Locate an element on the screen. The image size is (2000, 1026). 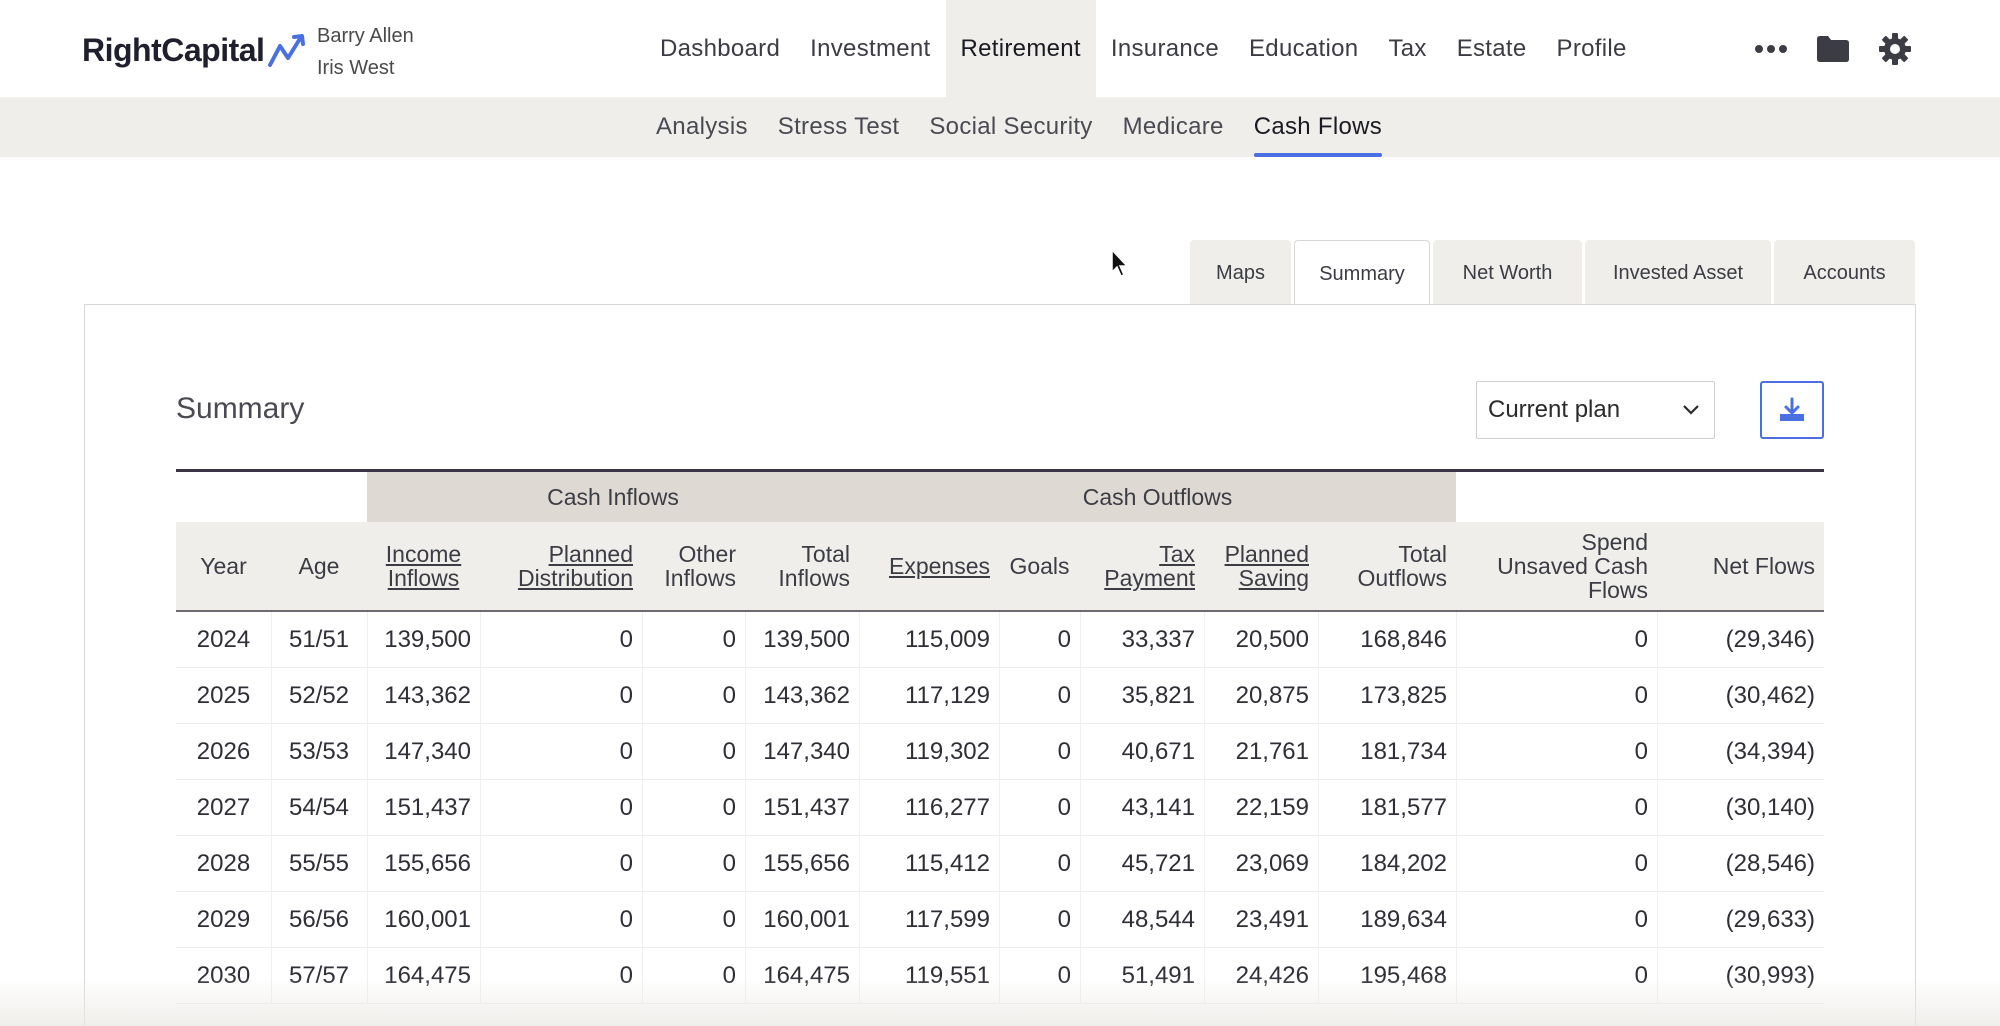
cell-year: 2026 is located at coordinates (223, 751).